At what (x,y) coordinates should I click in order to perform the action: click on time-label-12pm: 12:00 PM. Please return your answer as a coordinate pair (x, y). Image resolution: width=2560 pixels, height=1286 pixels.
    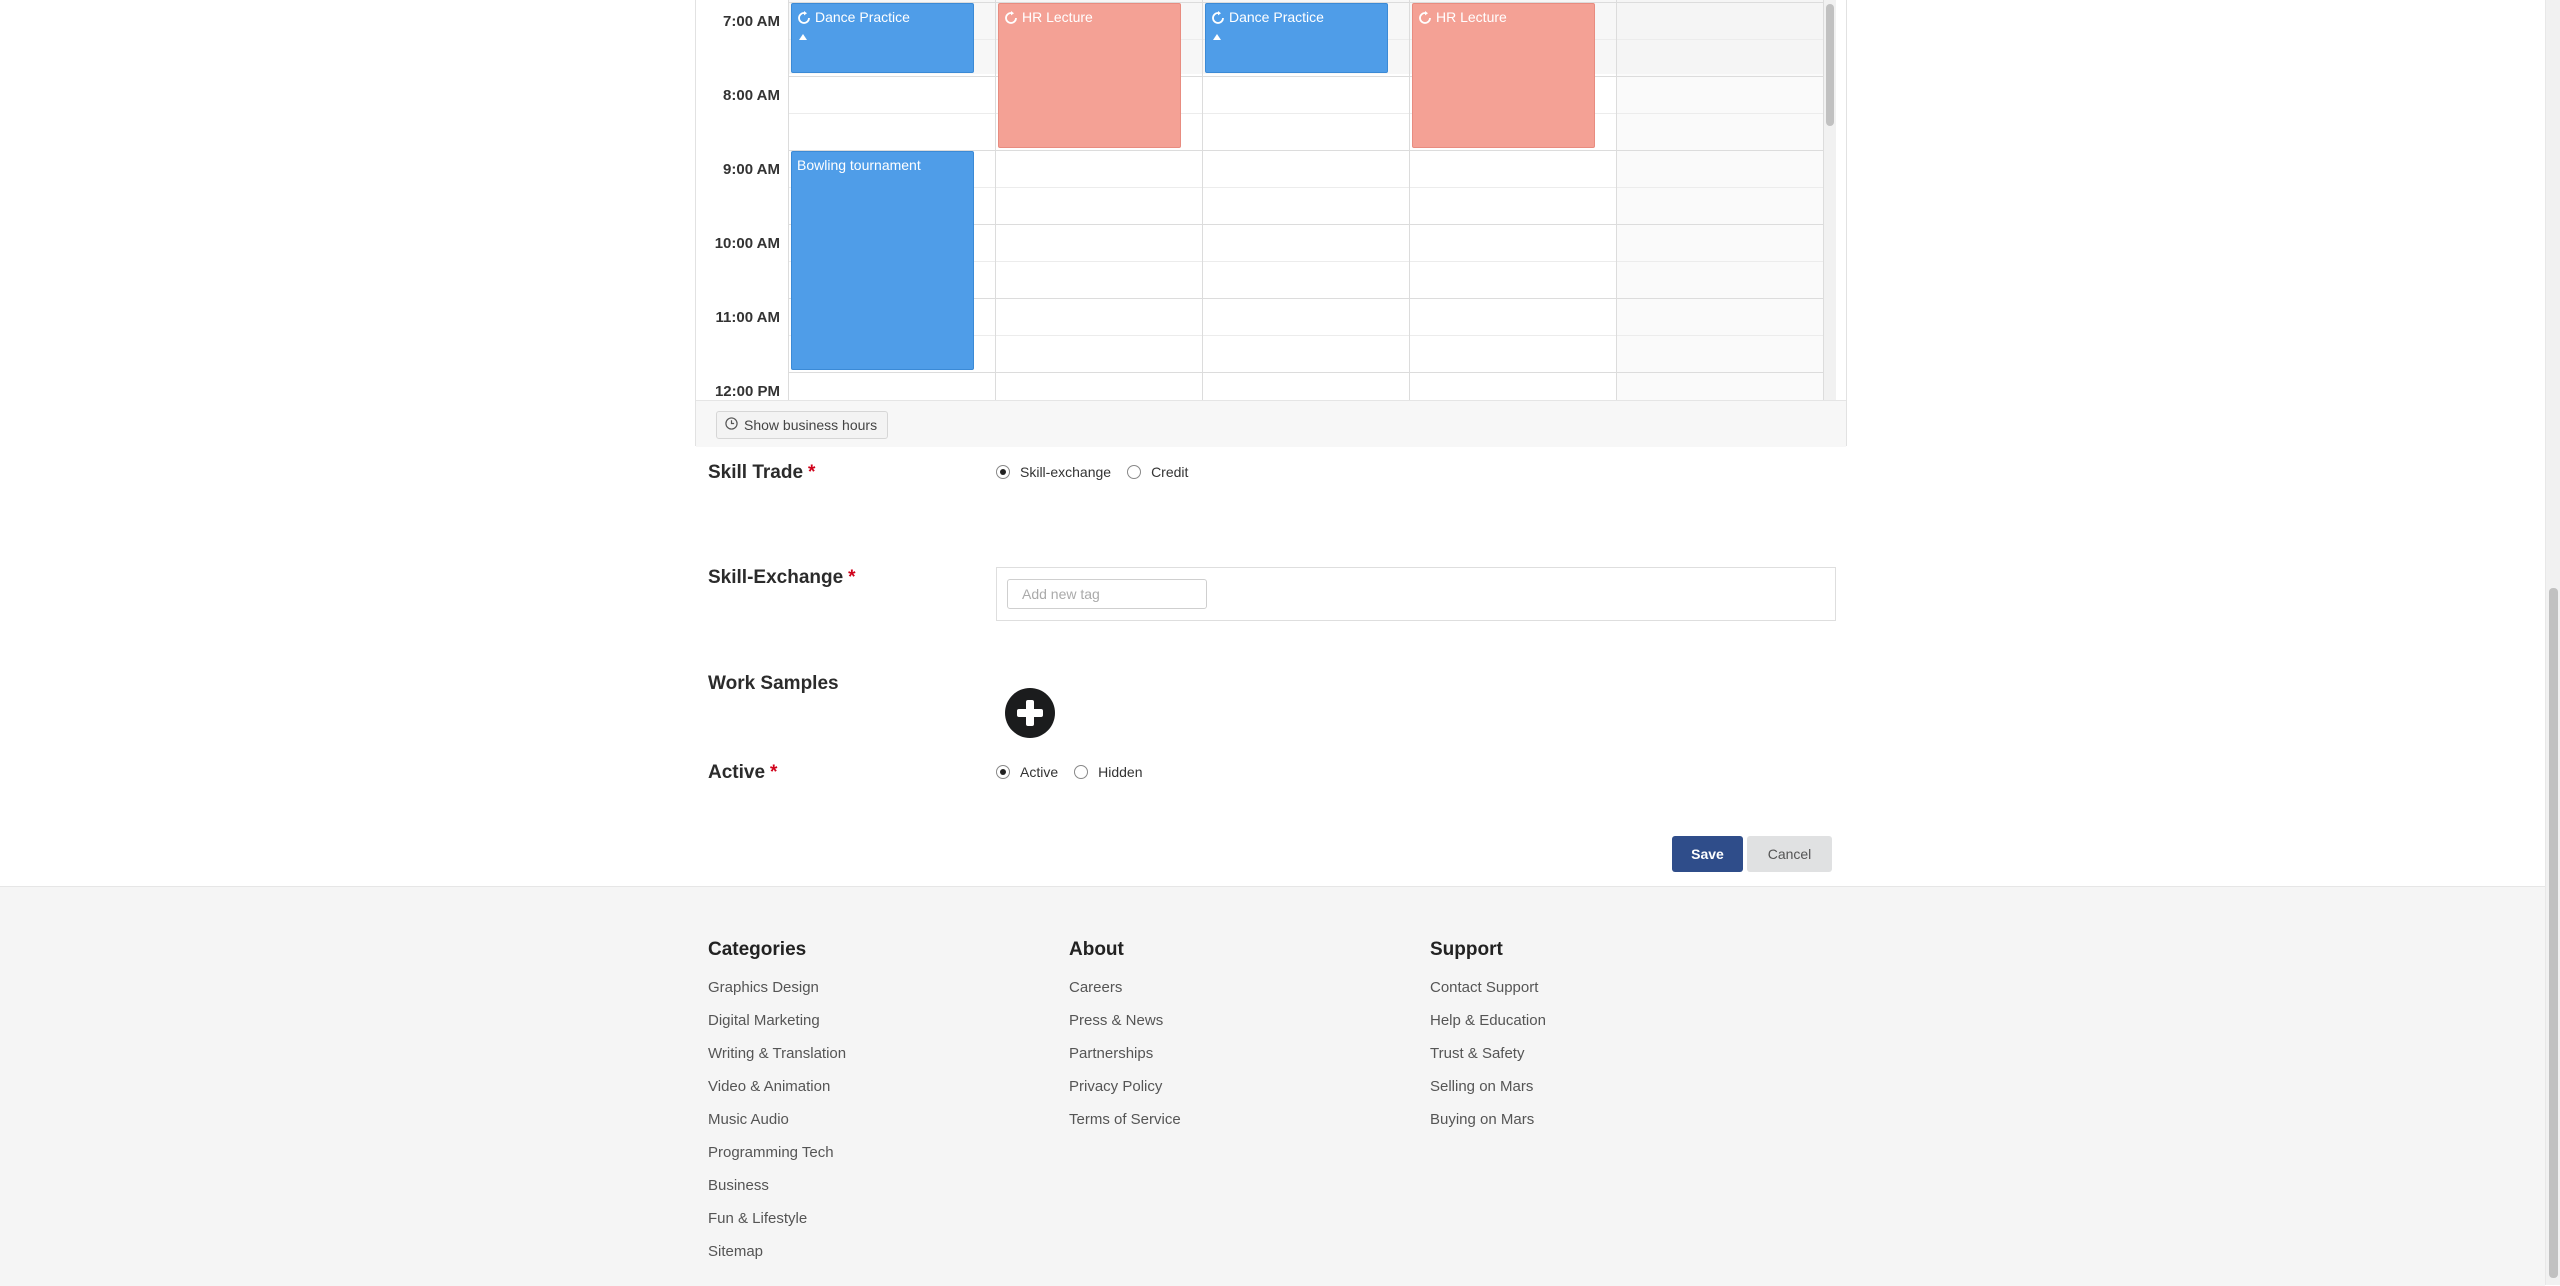
    Looking at the image, I should click on (747, 391).